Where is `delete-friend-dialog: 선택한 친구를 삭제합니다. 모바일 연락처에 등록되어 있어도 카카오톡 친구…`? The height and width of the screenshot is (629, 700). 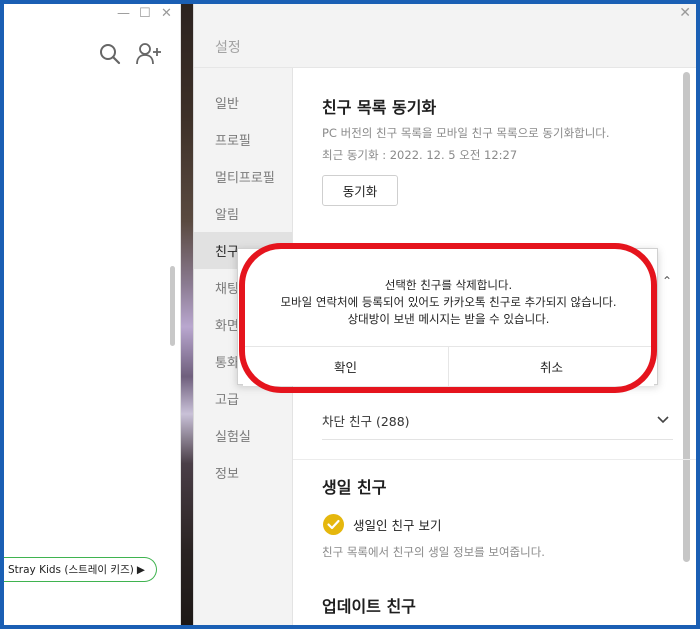 delete-friend-dialog: 선택한 친구를 삭제합니다. 모바일 연락처에 등록되어 있어도 카카오톡 친구… is located at coordinates (448, 317).